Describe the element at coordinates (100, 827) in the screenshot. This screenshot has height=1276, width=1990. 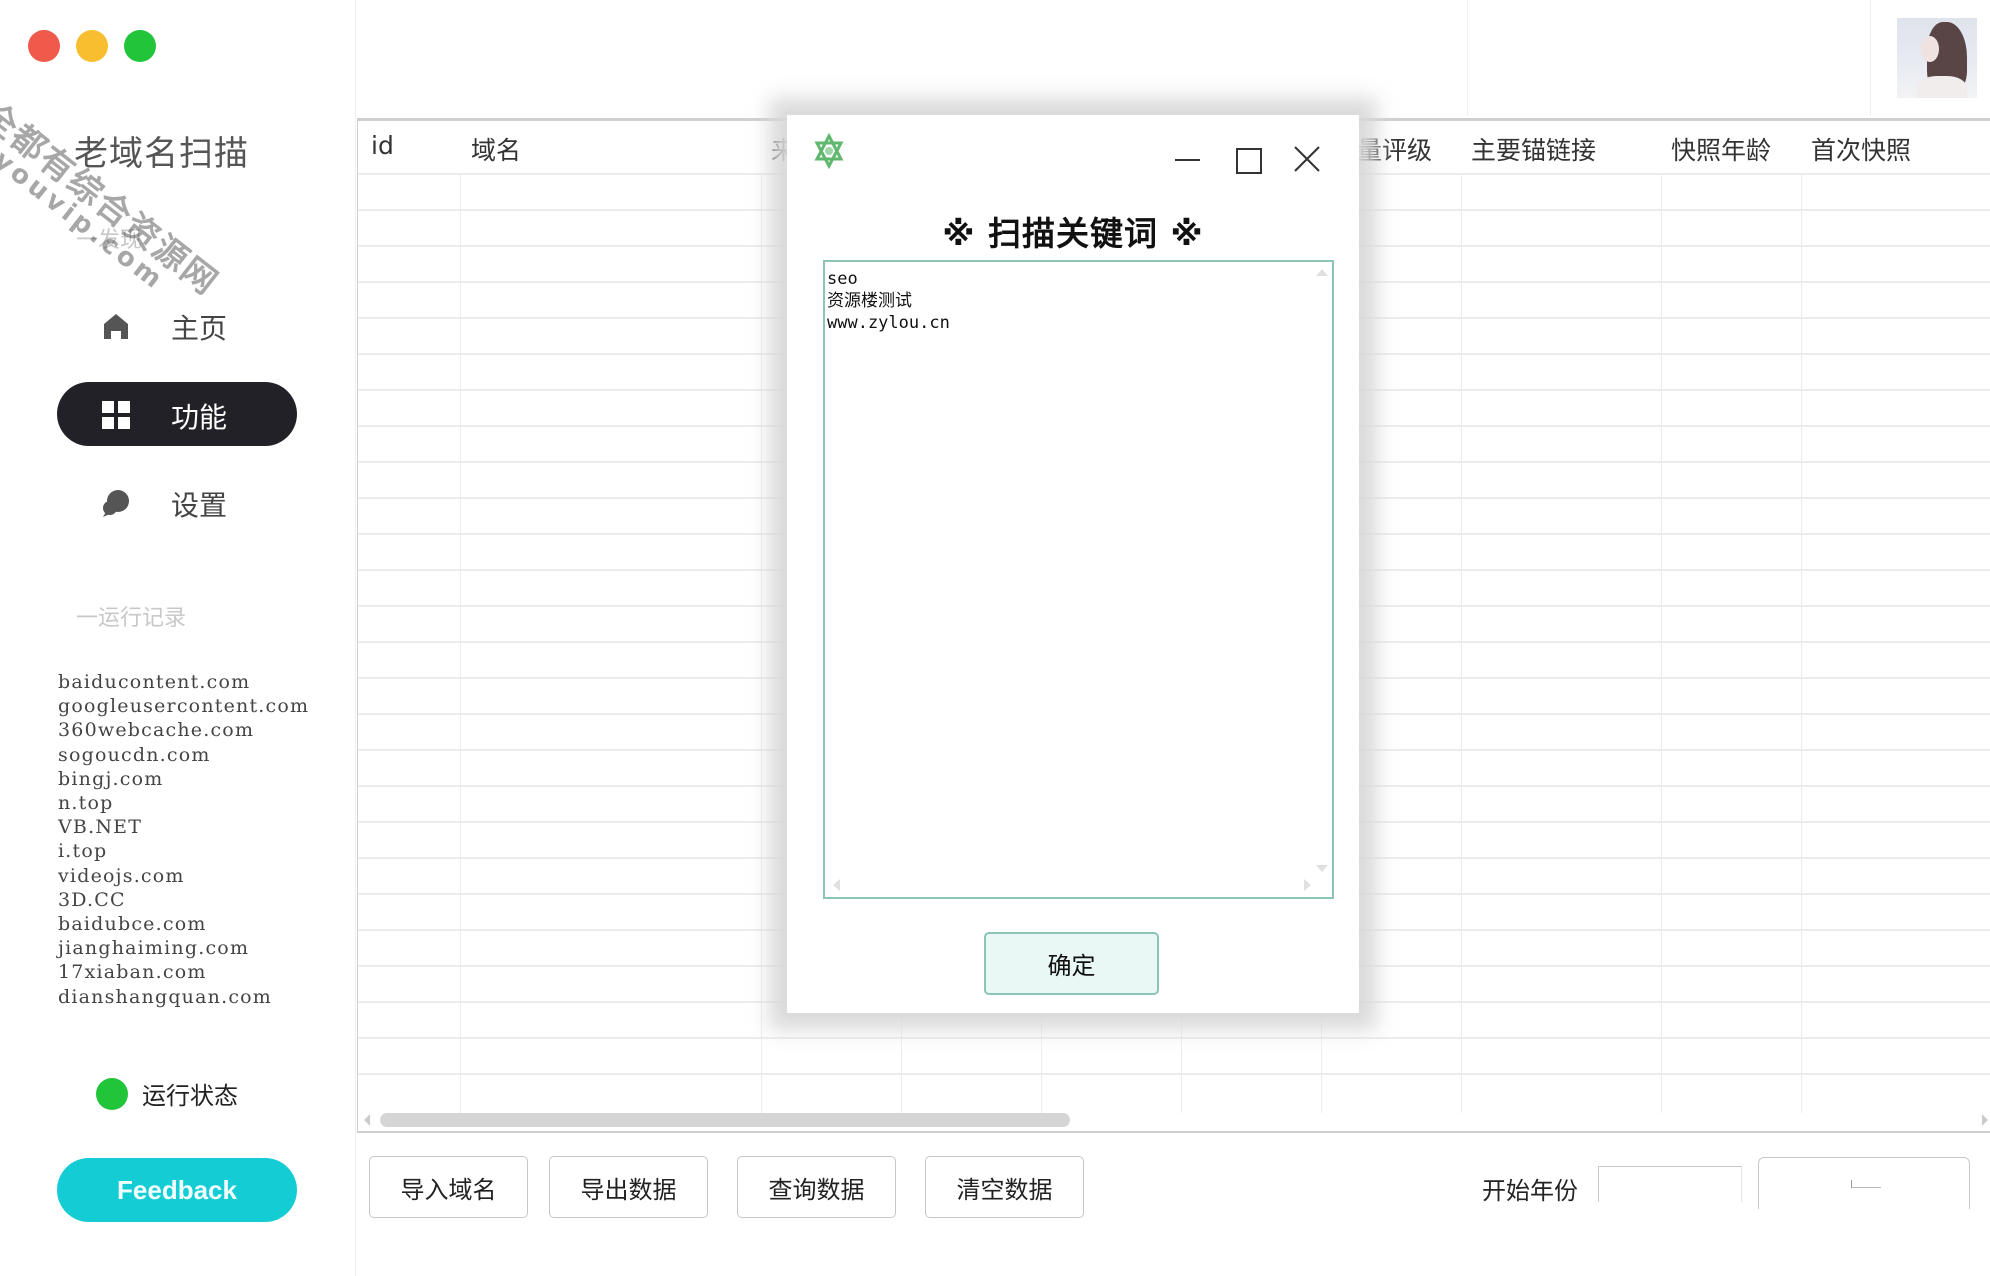
I see `record-item: VB.NET` at that location.